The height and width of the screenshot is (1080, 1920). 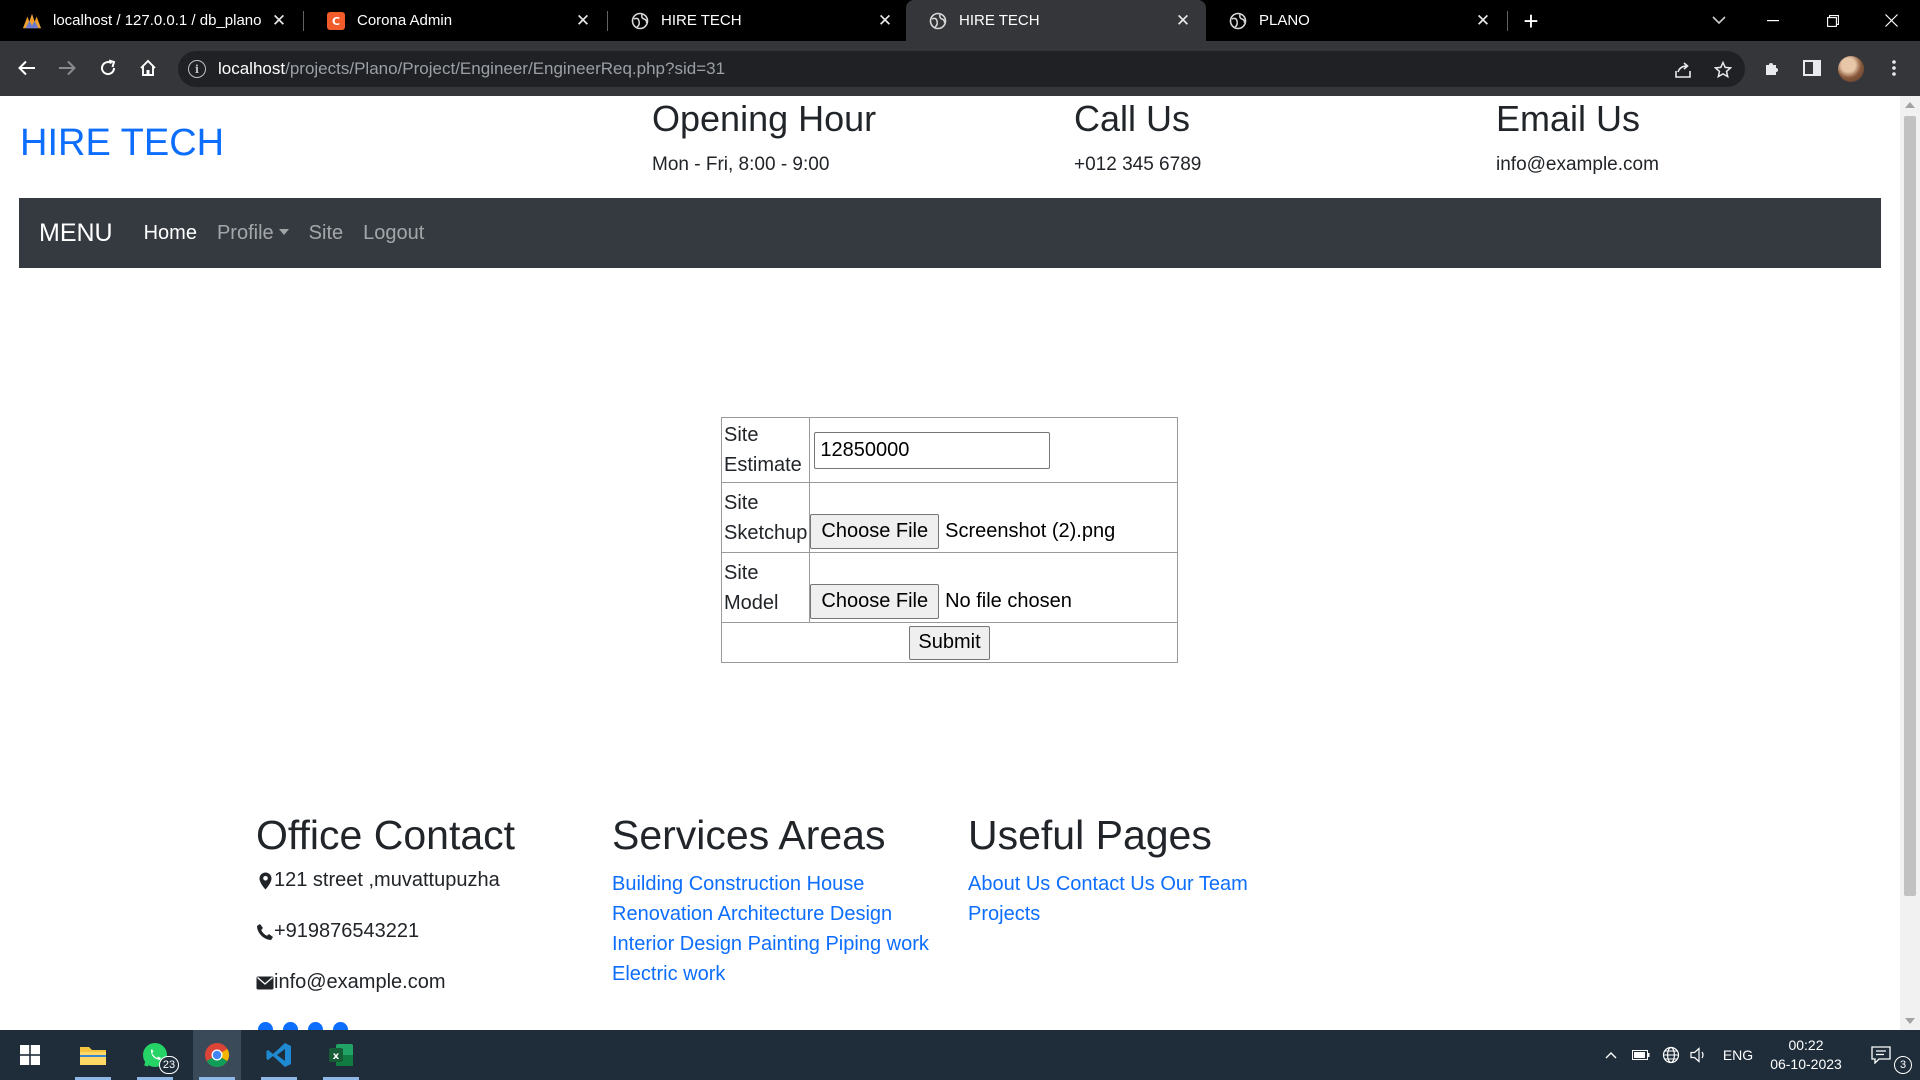 I want to click on share-icon, so click(x=1683, y=70).